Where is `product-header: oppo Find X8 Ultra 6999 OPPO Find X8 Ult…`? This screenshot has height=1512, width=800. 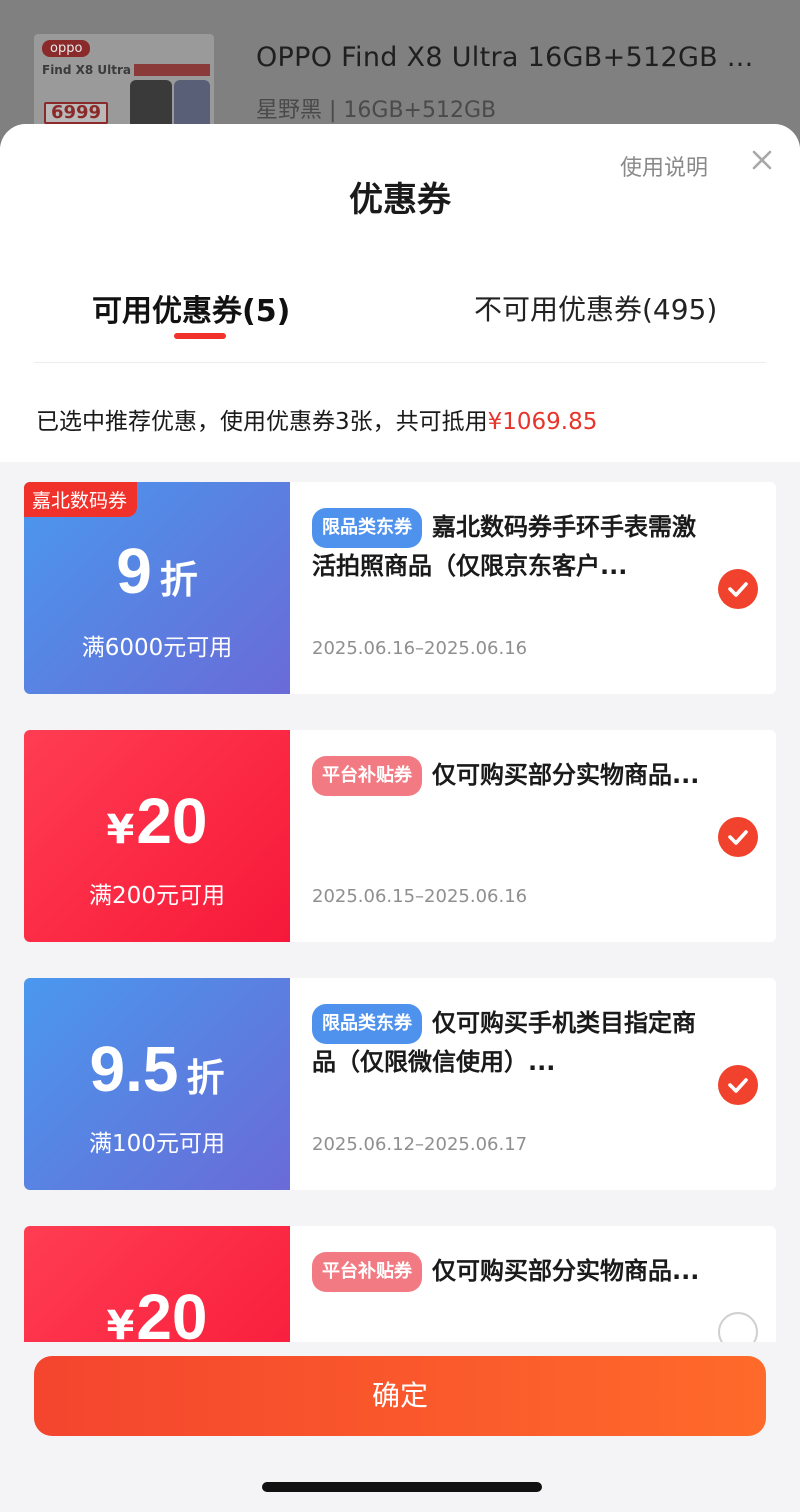 product-header: oppo Find X8 Ultra 6999 OPPO Find X8 Ult… is located at coordinates (400, 70).